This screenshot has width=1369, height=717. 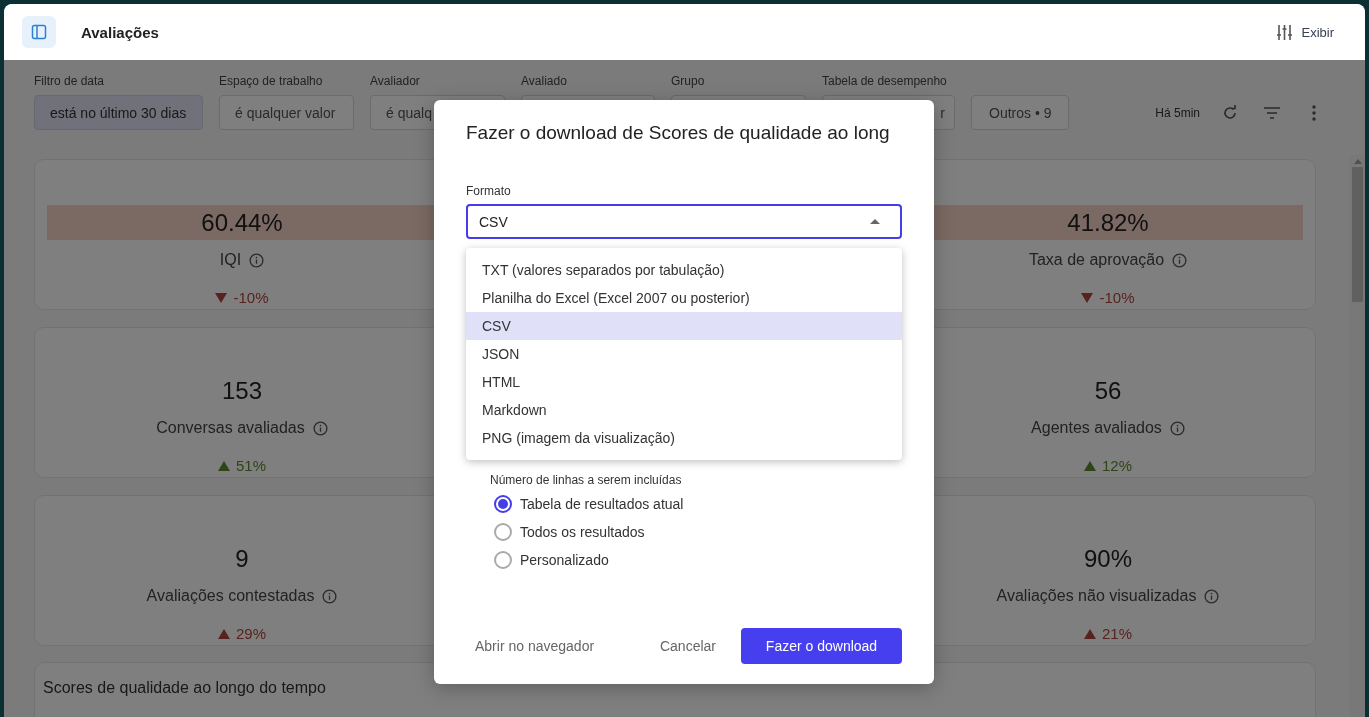 I want to click on filter-label: Avaliado, so click(x=544, y=81).